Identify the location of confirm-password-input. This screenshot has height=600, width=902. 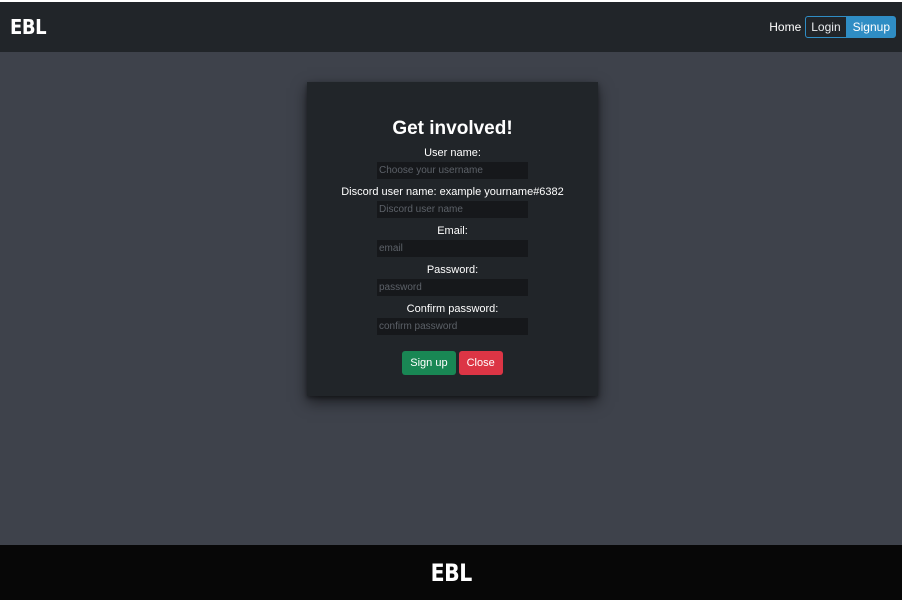
(452, 326).